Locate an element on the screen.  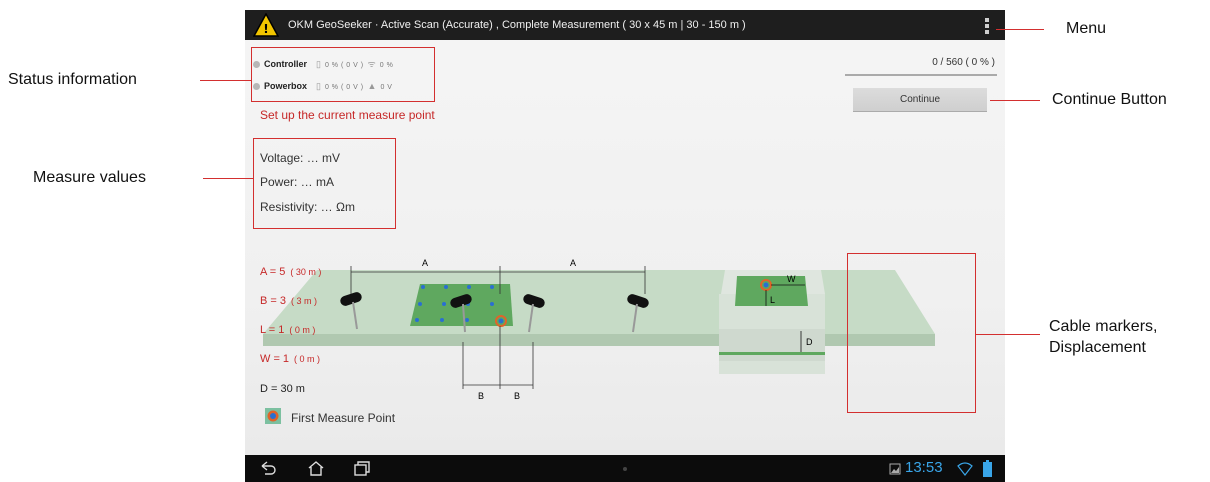
measure-values-highlight is located at coordinates (324, 183).